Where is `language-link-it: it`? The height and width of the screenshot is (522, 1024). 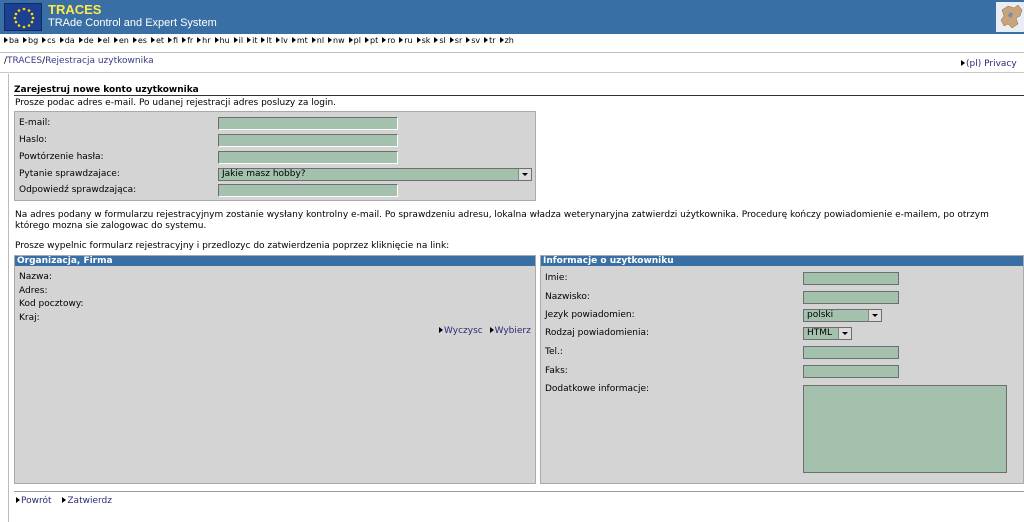 language-link-it: it is located at coordinates (252, 41).